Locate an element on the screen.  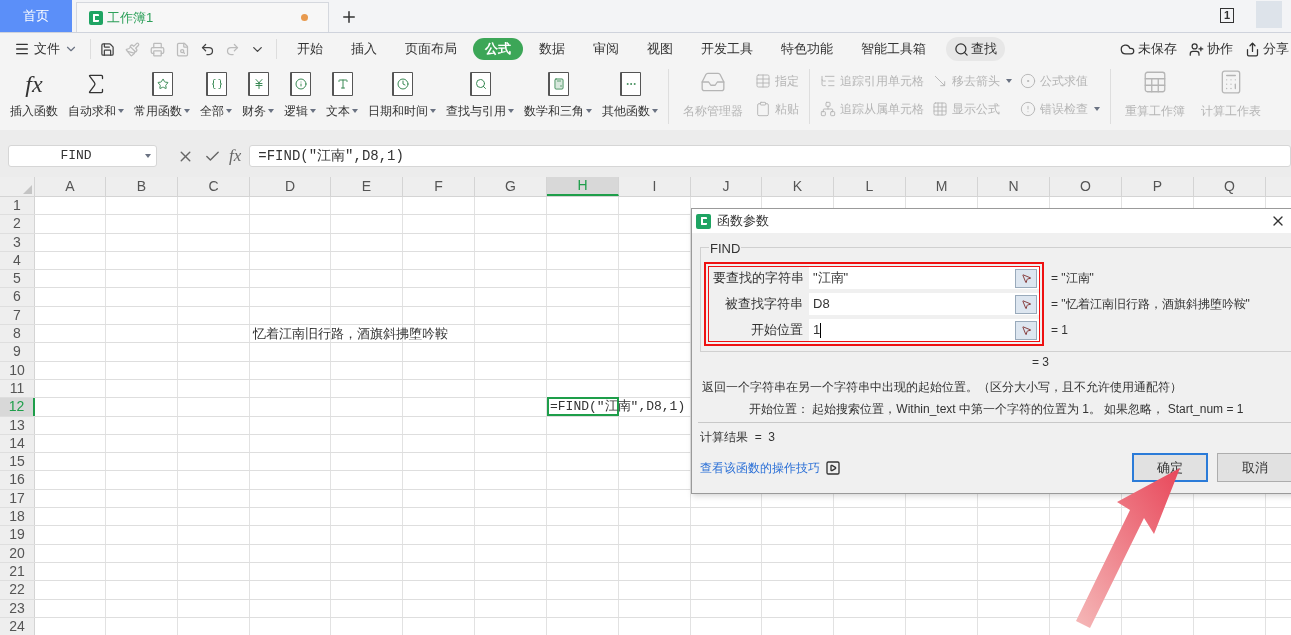
ribbon-button: 其他函数 is located at coordinates (630, 94).